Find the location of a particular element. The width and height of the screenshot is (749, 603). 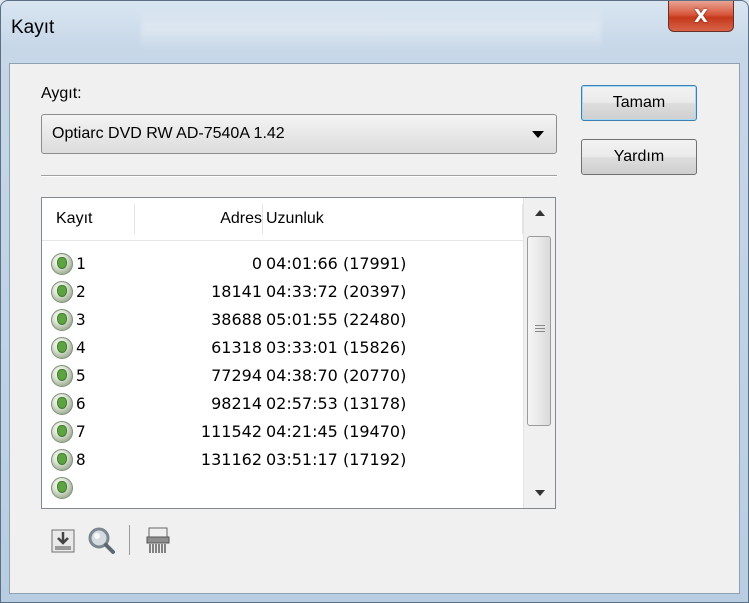

track-number: 6 is located at coordinates (81, 403).